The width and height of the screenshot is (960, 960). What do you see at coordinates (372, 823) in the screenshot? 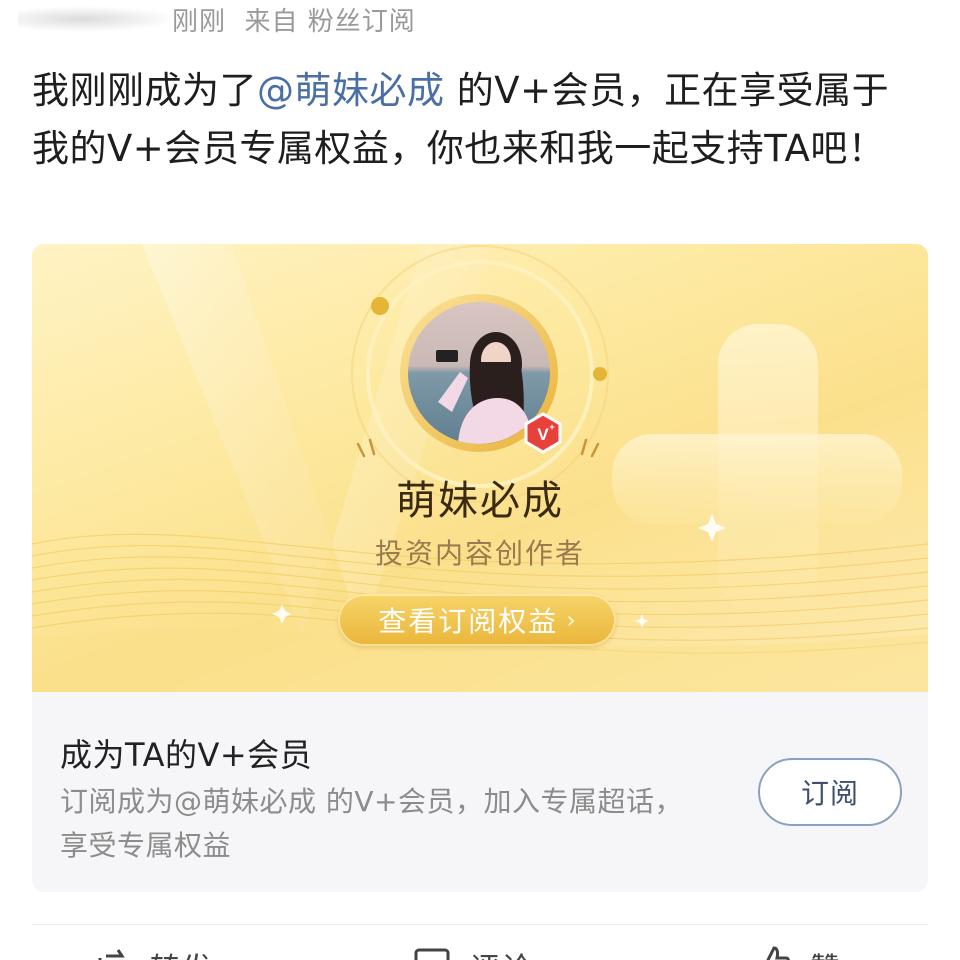
I see `info-description: 订阅成为@萌妹必成 的V+会员，加入专属超话，享受专属权益` at bounding box center [372, 823].